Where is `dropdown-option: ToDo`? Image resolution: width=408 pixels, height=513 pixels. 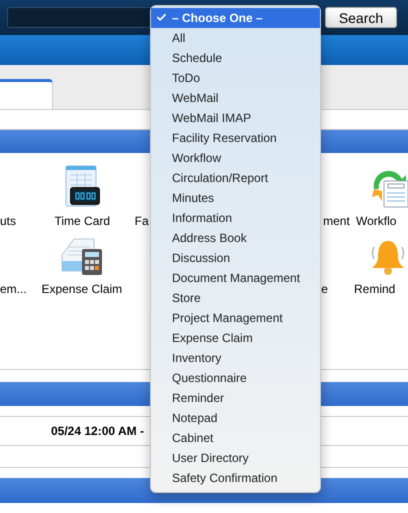
dropdown-option: ToDo is located at coordinates (235, 78).